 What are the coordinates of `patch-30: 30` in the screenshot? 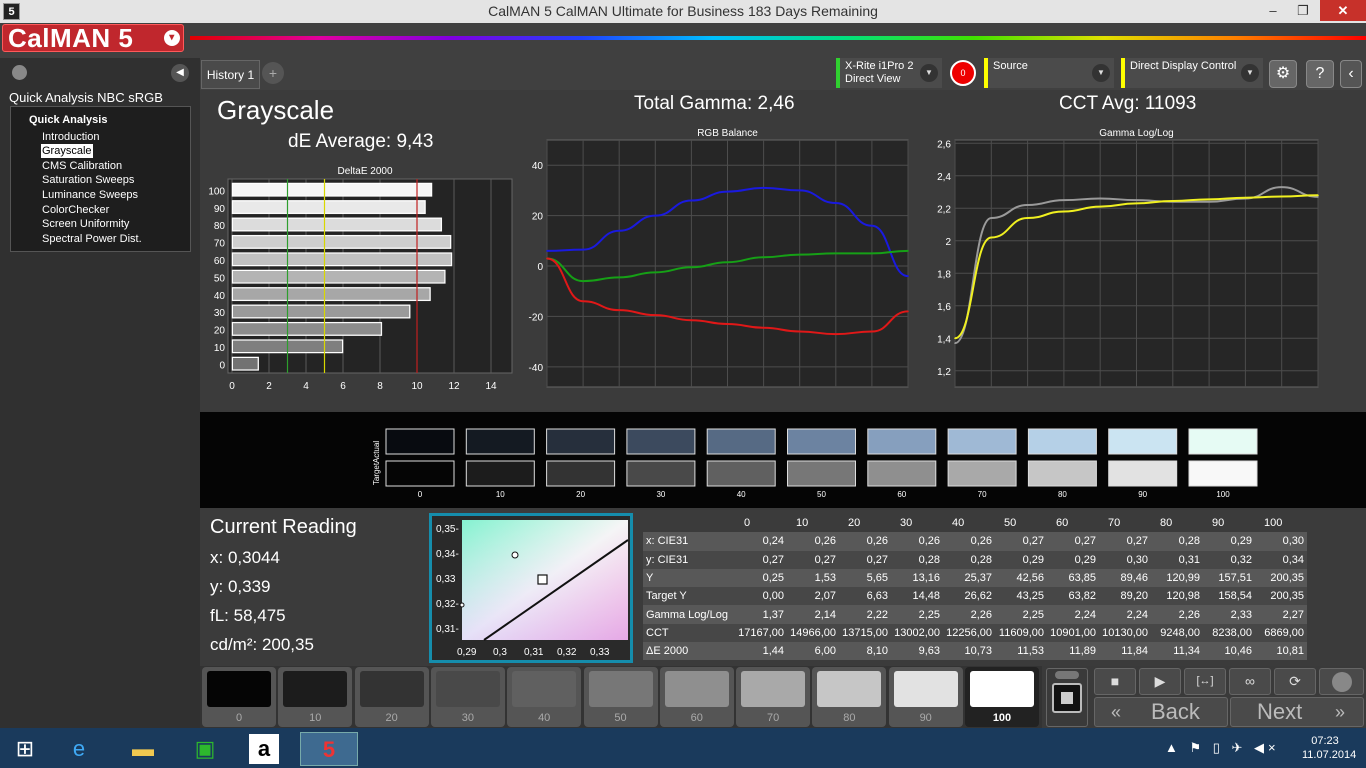 It's located at (467, 697).